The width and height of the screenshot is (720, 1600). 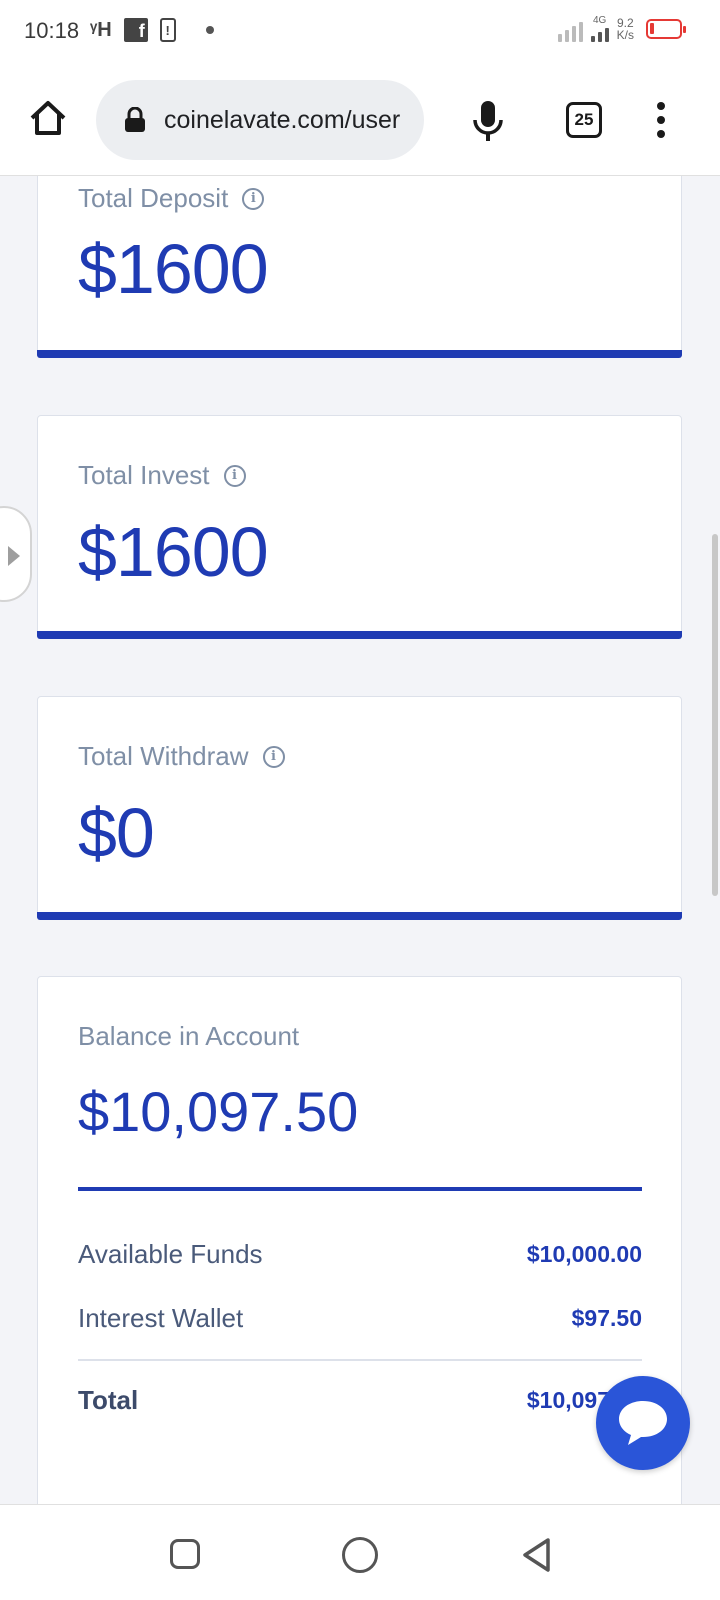 I want to click on network-glyph-icon: ᵞH, so click(x=101, y=29).